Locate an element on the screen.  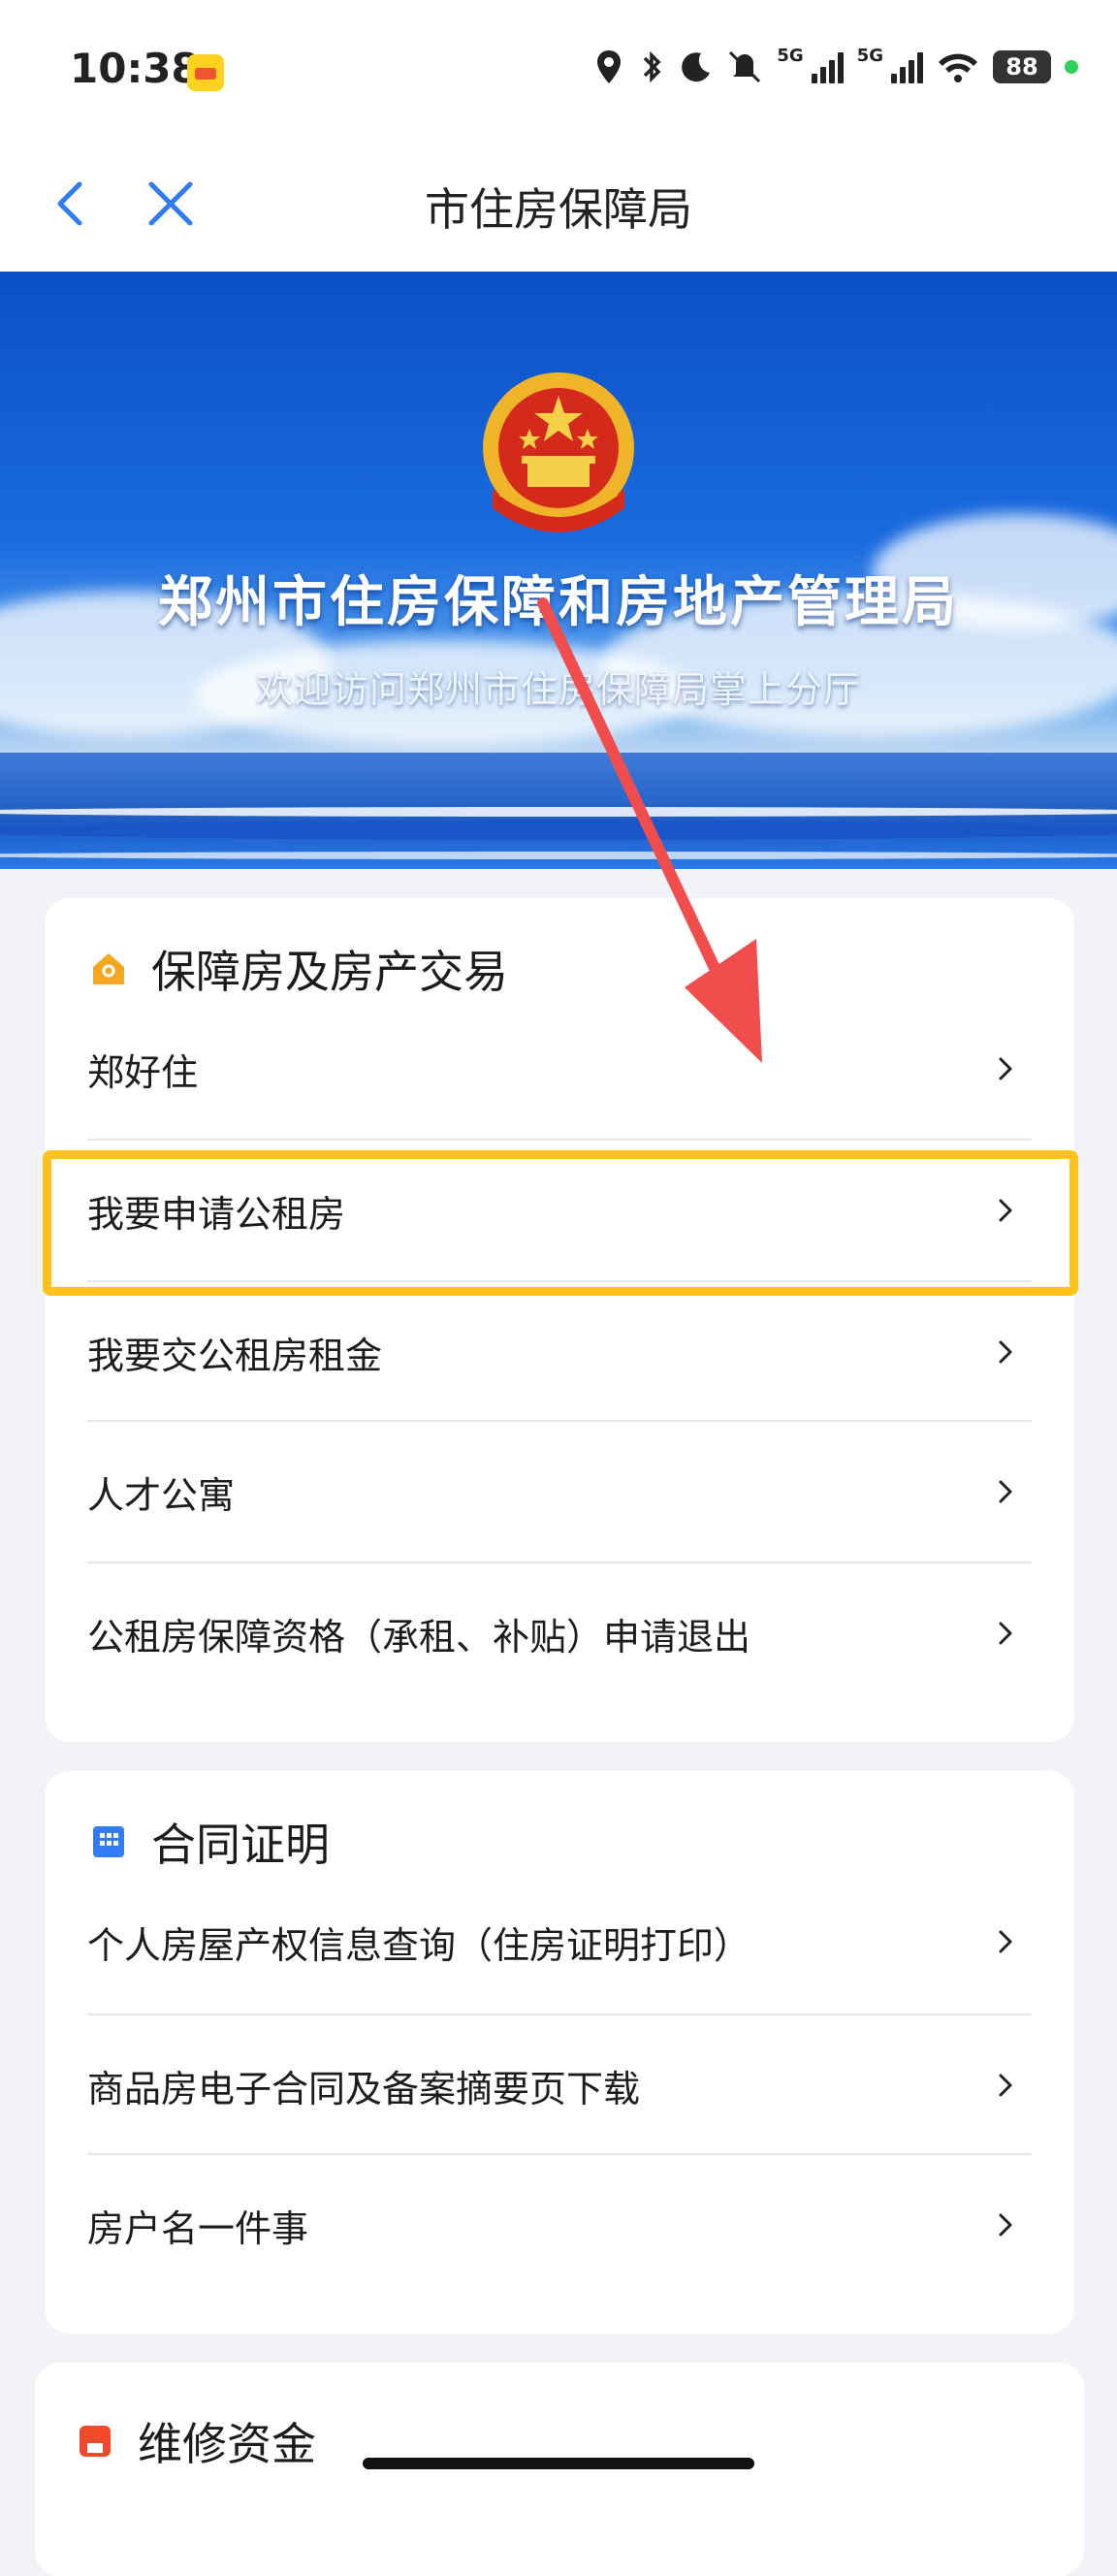
list-item-label: 公租房保障资格（承租、补贴）申请退出 is located at coordinates (419, 1636).